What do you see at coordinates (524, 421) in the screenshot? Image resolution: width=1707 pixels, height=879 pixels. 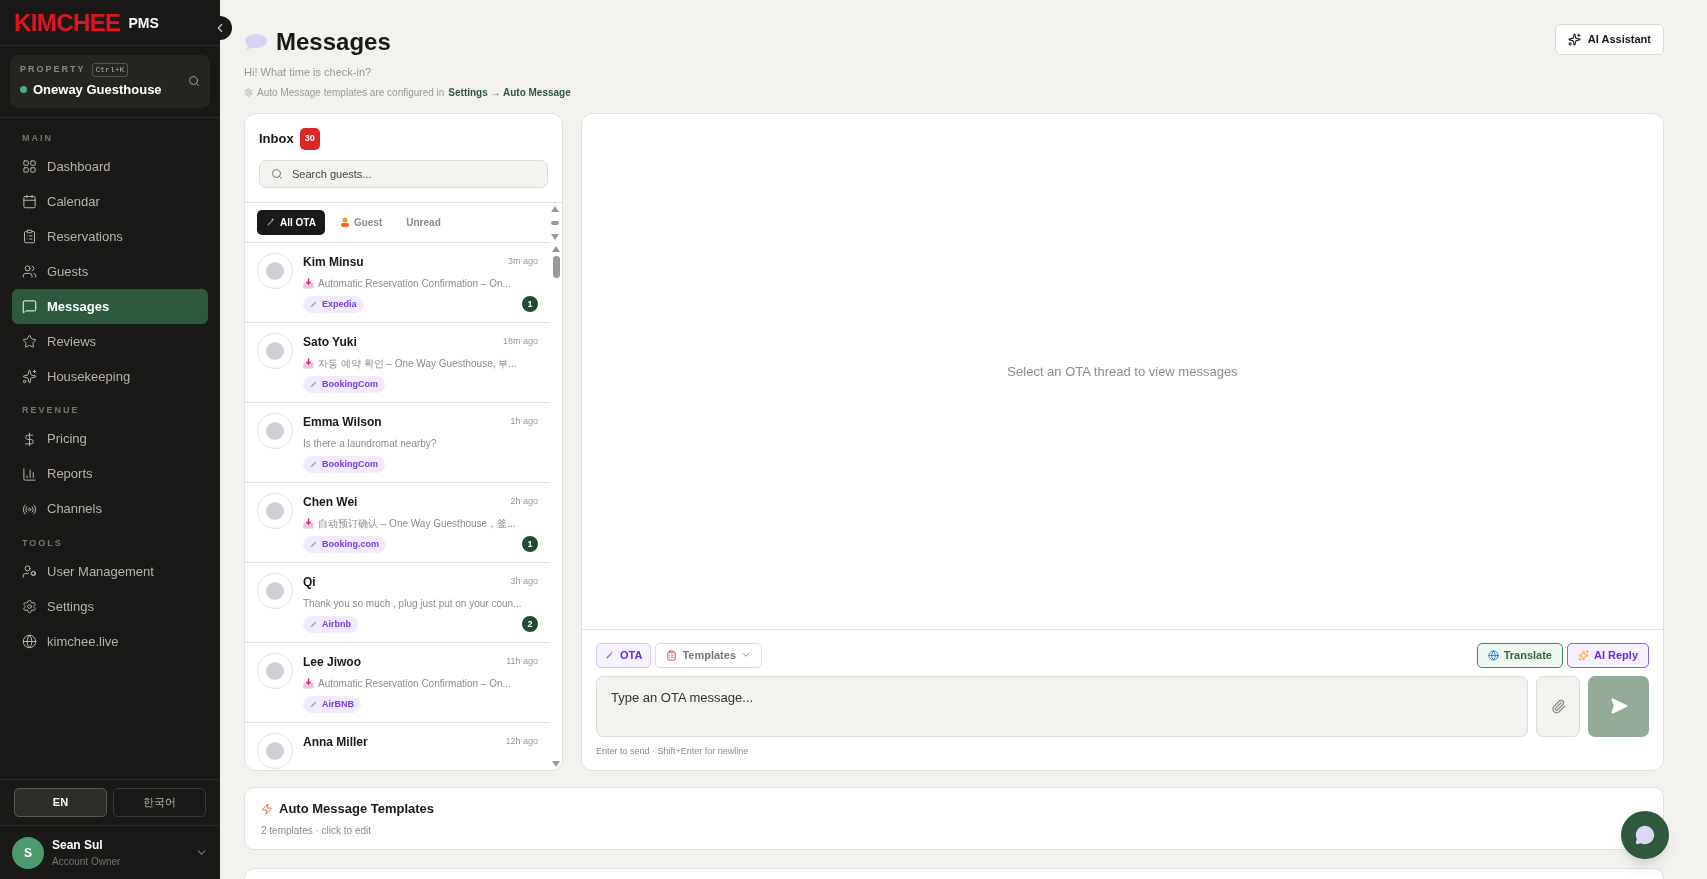 I see `thread-time: 1h ago` at bounding box center [524, 421].